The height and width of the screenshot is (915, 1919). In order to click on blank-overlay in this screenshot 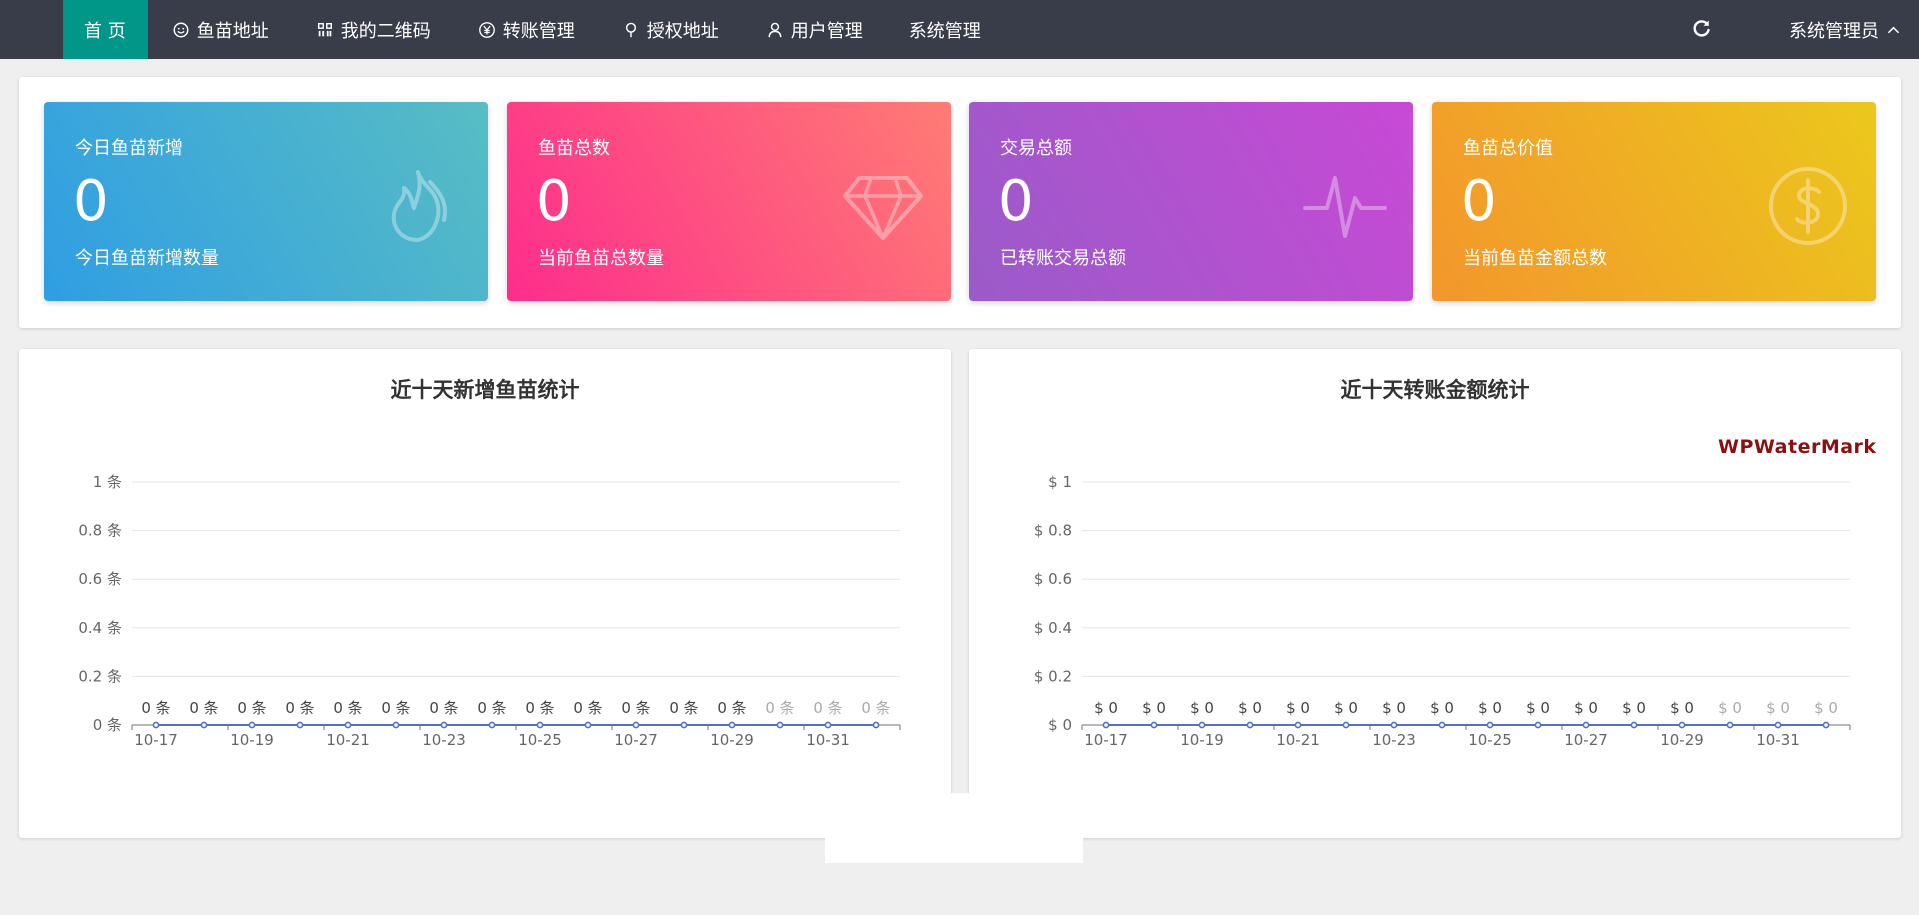, I will do `click(954, 828)`.